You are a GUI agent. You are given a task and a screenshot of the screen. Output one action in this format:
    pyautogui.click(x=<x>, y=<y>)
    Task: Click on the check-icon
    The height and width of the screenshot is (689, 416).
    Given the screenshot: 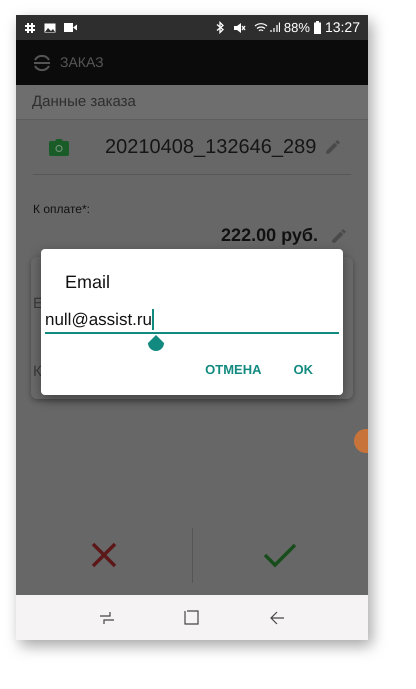 What is the action you would take?
    pyautogui.click(x=280, y=555)
    